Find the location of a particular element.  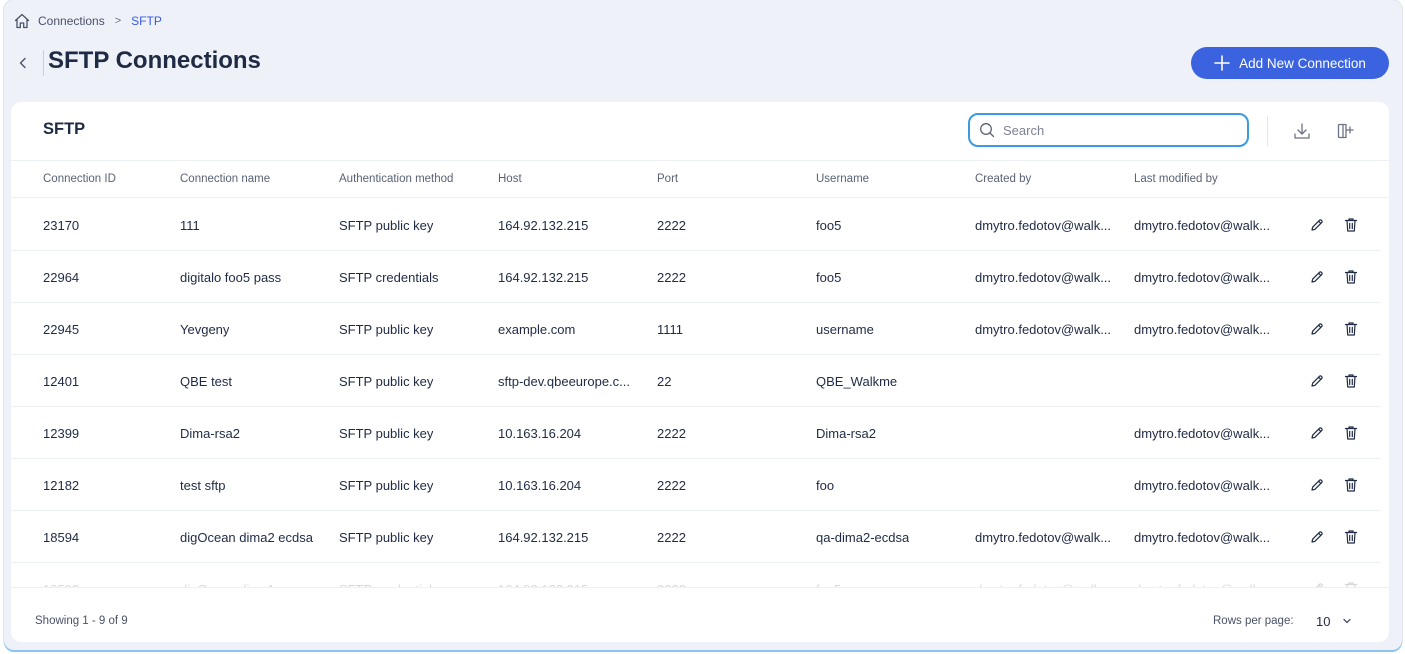

download-button is located at coordinates (1302, 131).